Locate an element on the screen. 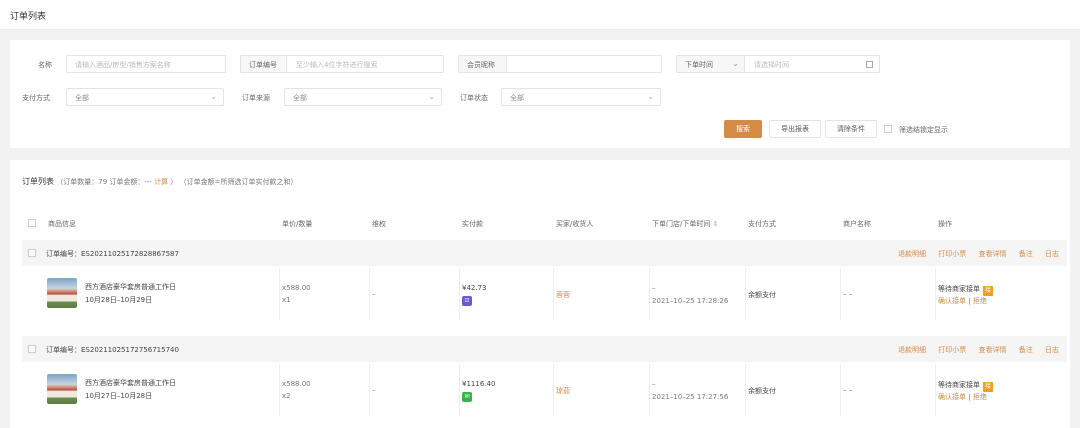 The height and width of the screenshot is (428, 1080). pay-method-select: 全部 ⌄ is located at coordinates (145, 97).